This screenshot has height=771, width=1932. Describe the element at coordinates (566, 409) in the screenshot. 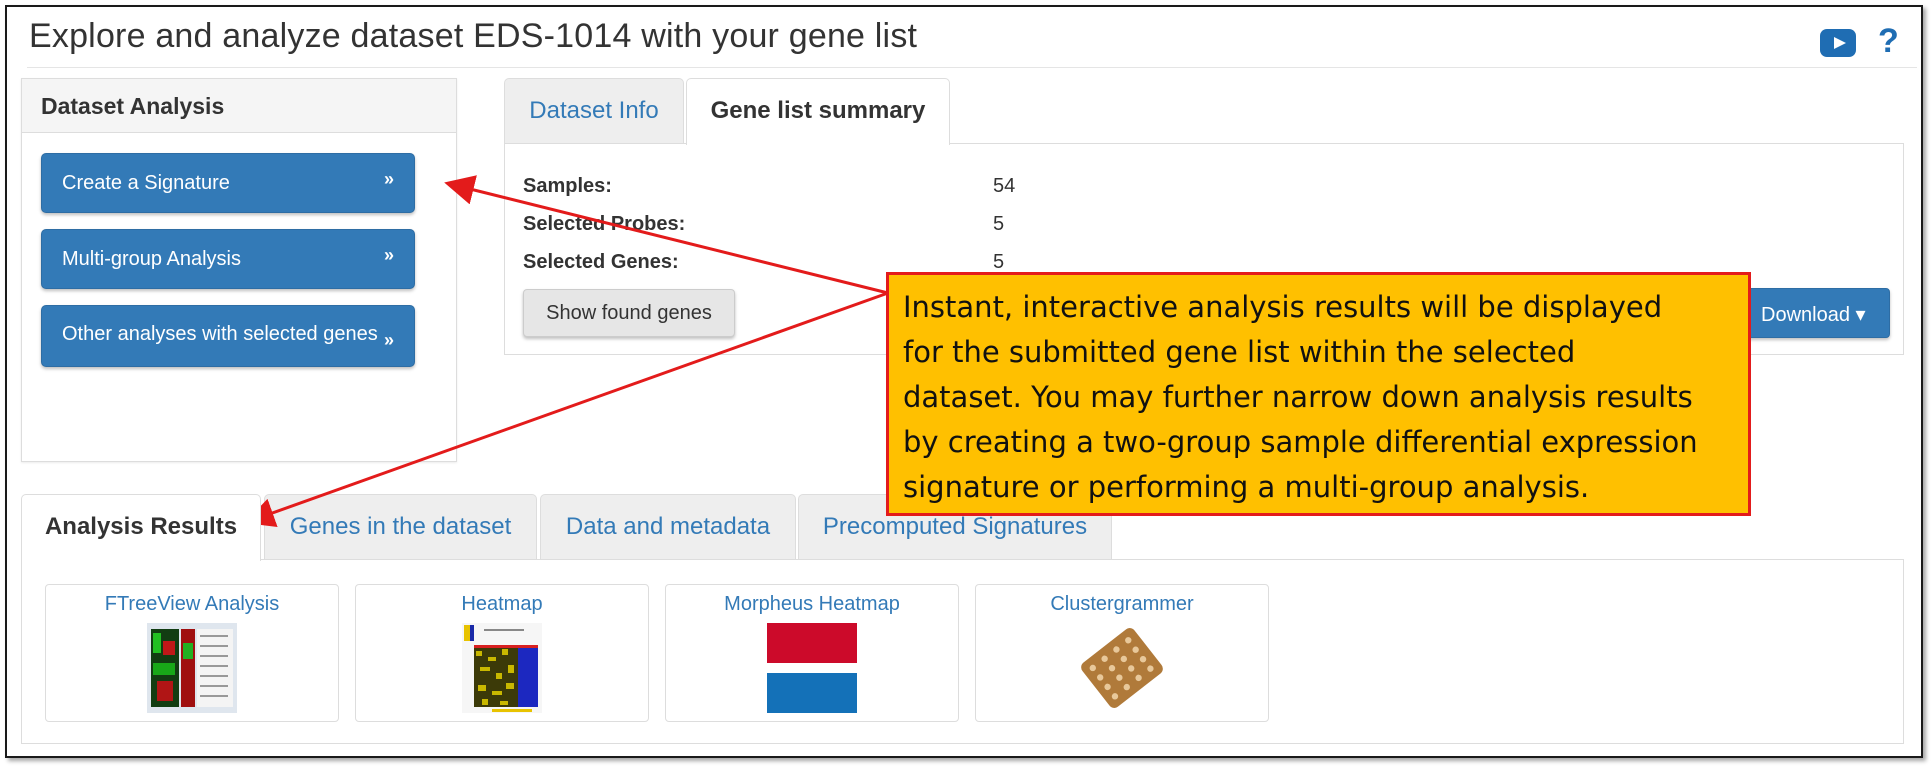

I see `arrow-to-analysis-results` at that location.